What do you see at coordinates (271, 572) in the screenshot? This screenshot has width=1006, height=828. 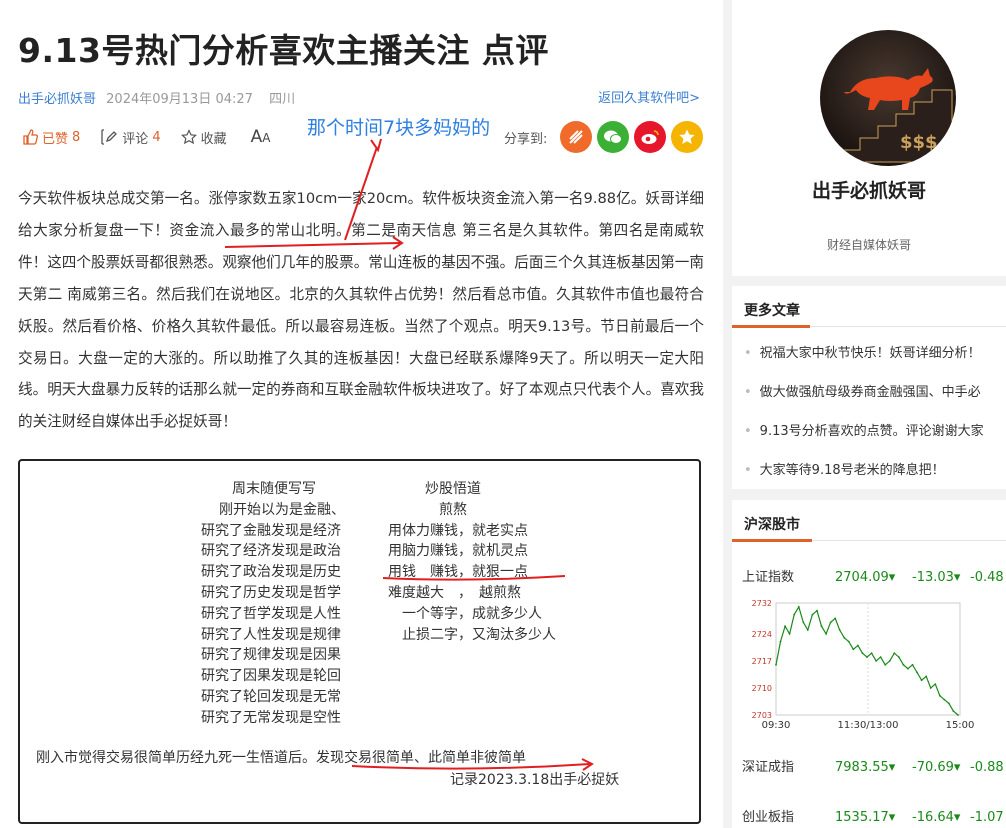 I see `notes-left-line: 研究了政治发现是历史` at bounding box center [271, 572].